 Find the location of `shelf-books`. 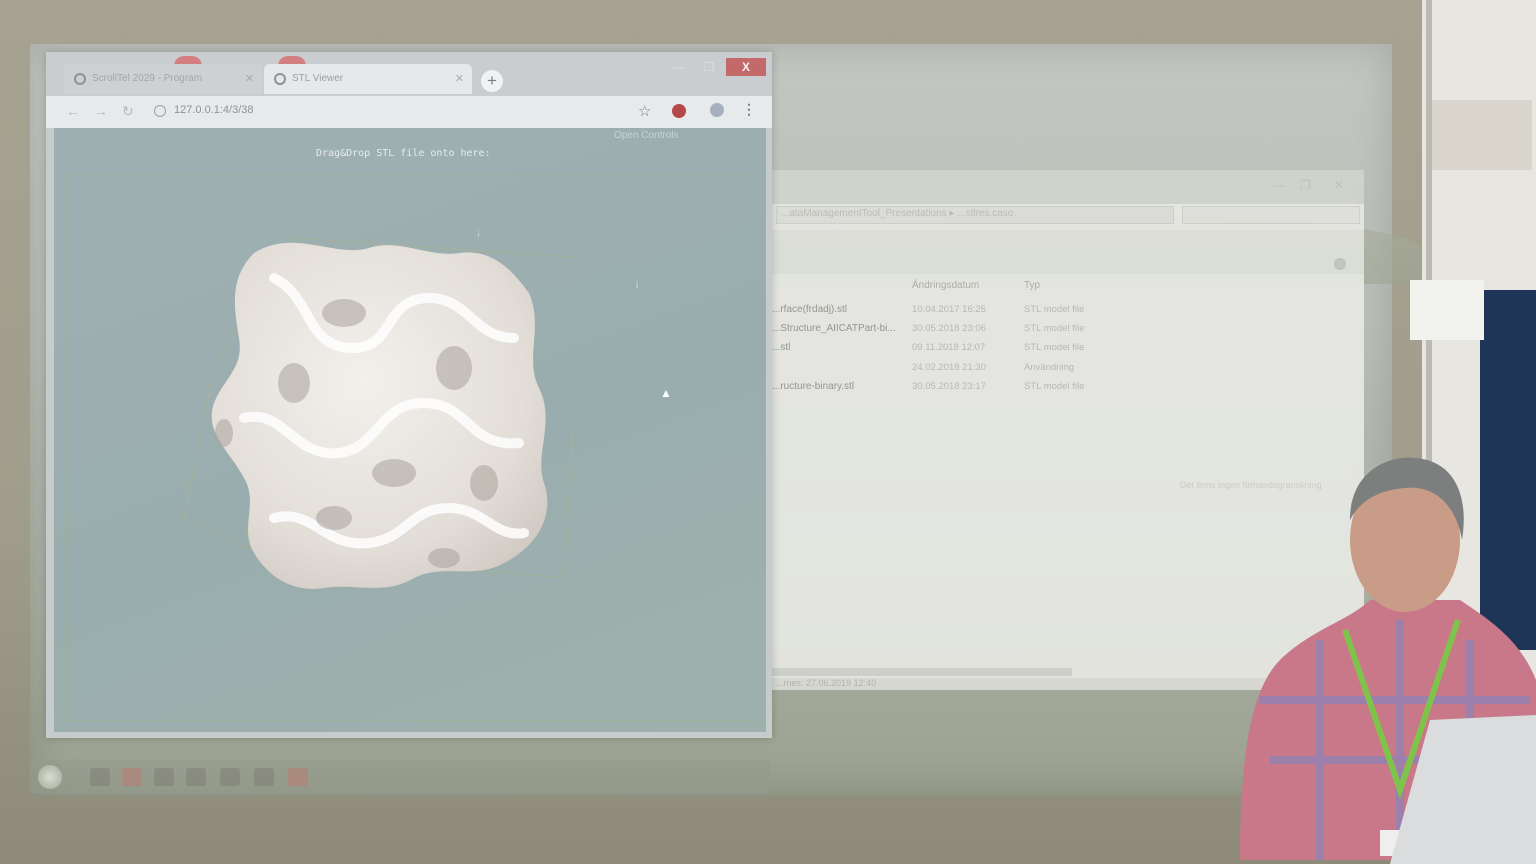

shelf-books is located at coordinates (1482, 135).